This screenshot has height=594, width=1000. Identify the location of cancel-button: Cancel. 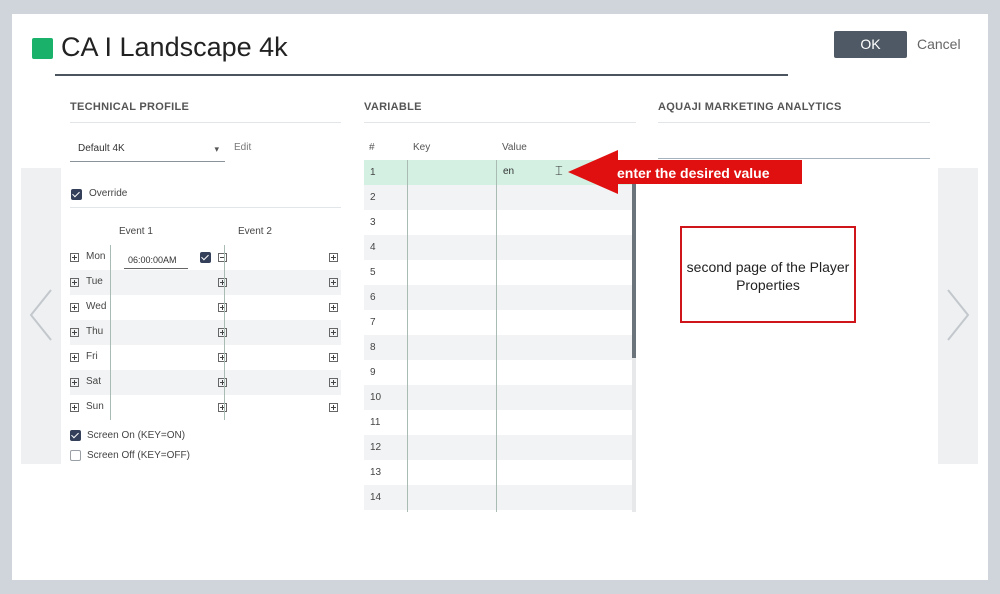
(939, 44).